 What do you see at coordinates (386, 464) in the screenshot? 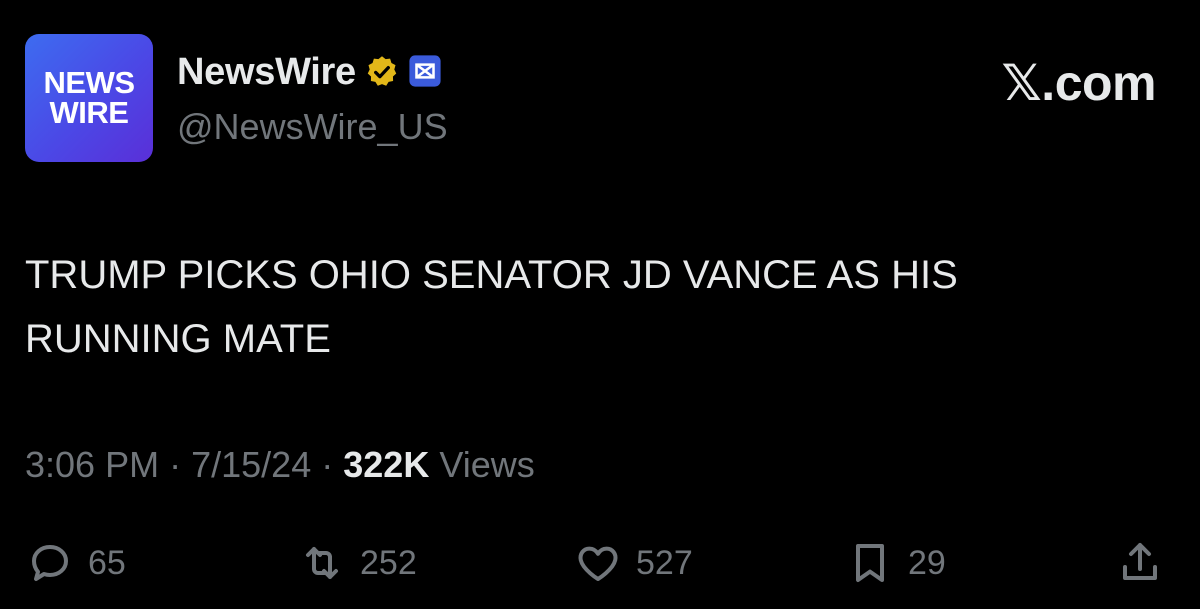
I see `views-count: 322K` at bounding box center [386, 464].